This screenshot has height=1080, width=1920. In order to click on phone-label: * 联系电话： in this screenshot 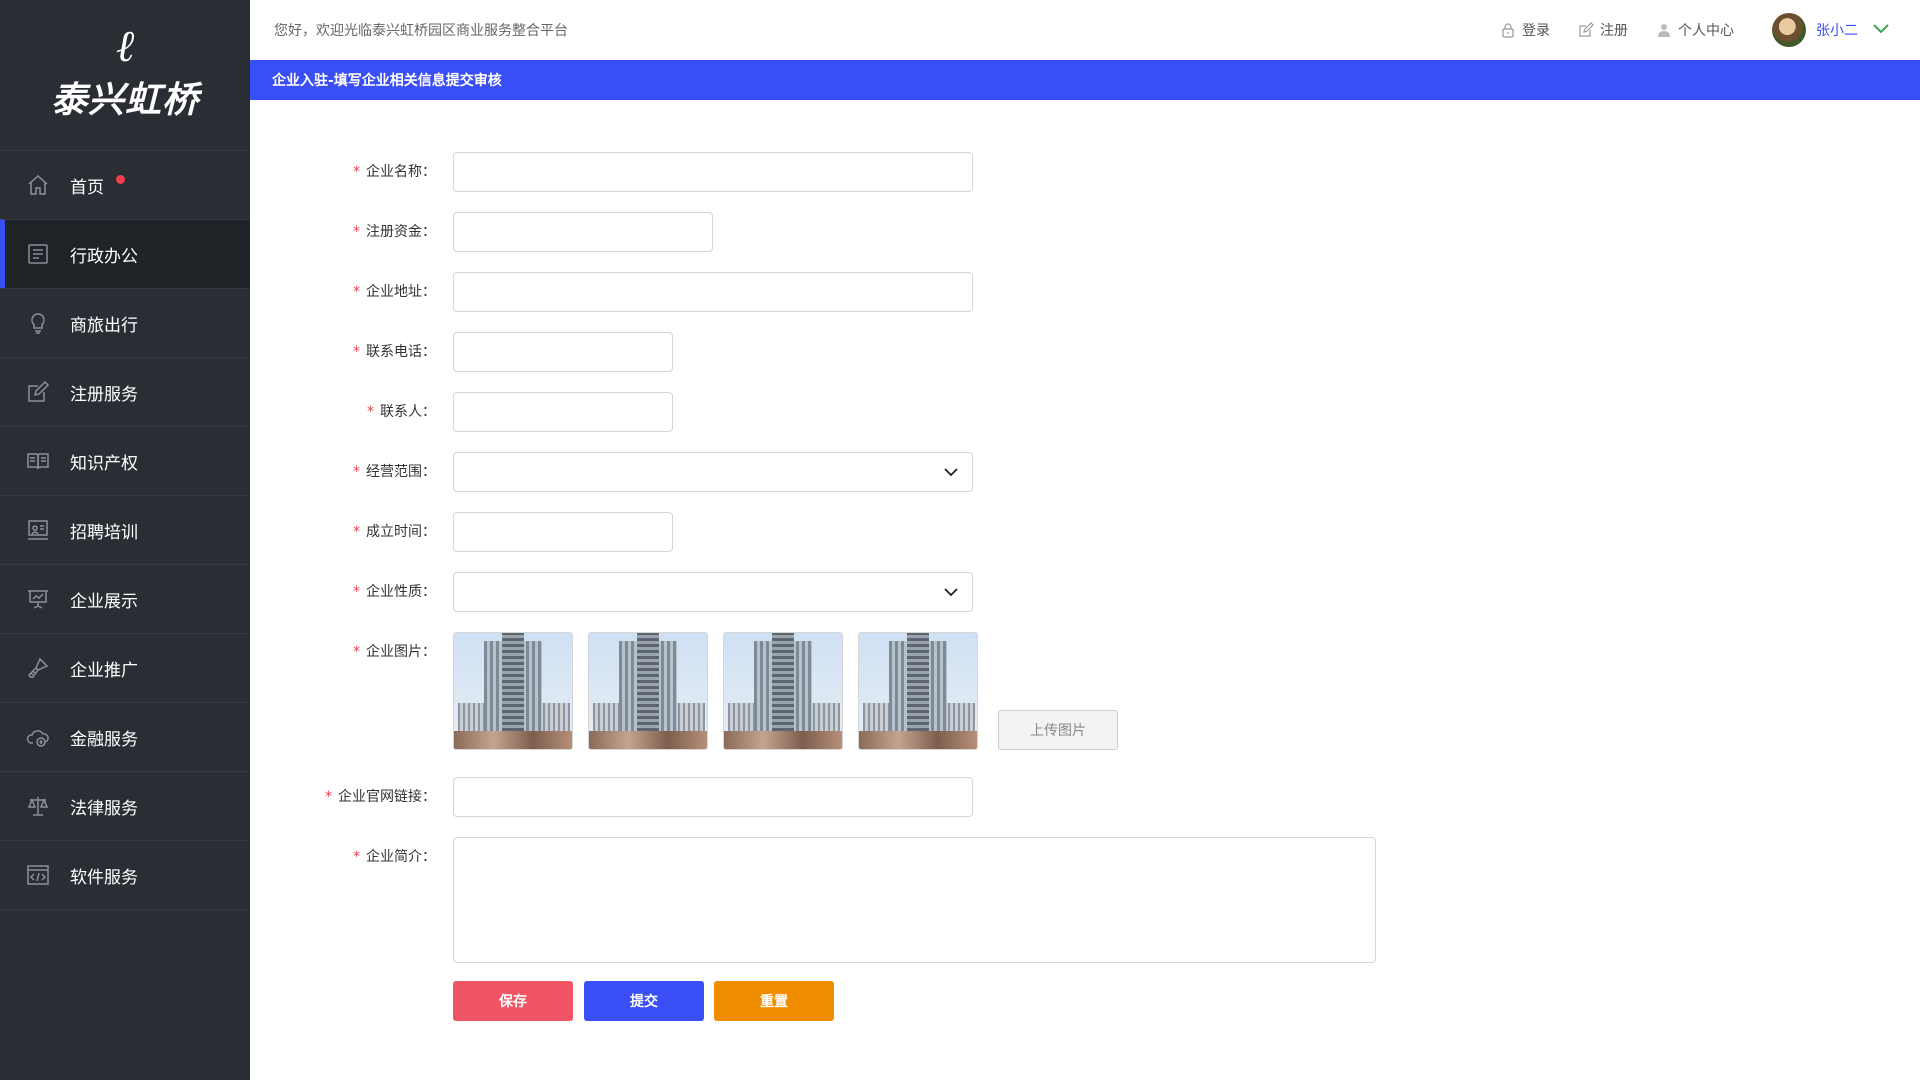, I will do `click(394, 352)`.